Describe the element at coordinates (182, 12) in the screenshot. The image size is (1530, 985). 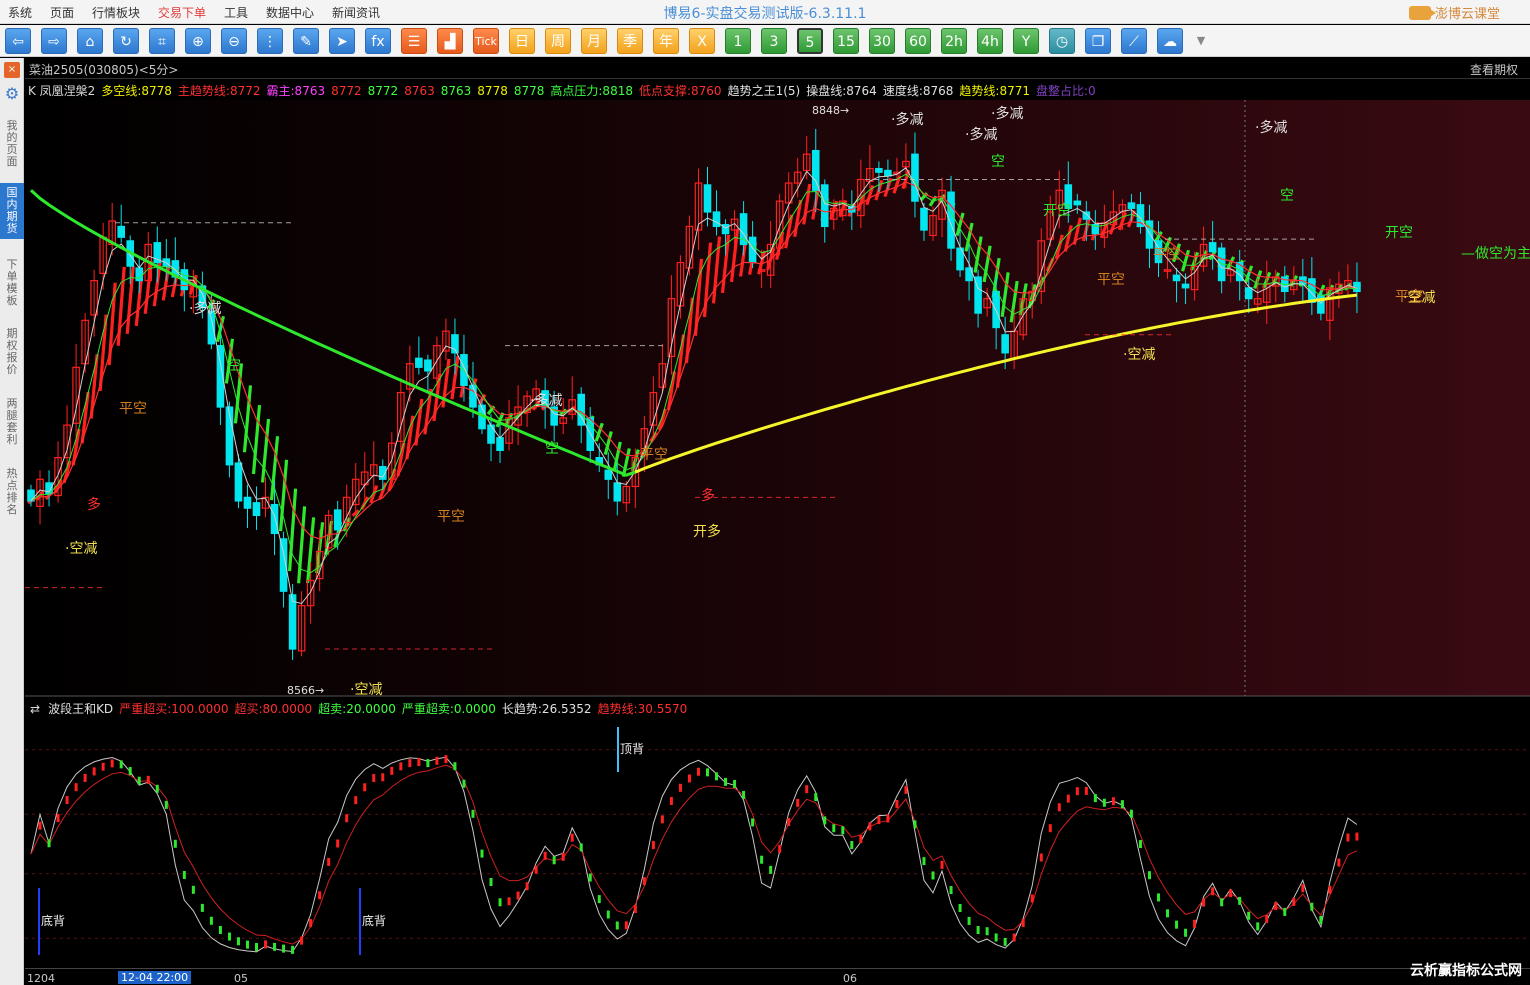
I see `menu-item-3: 交易下单` at that location.